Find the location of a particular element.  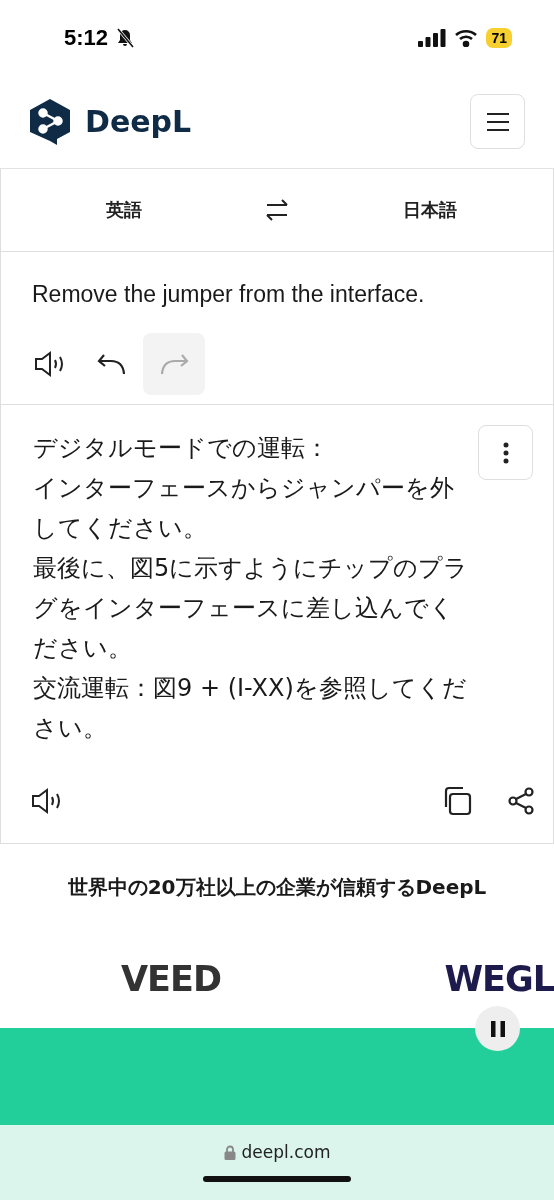

source-text-line: Remove the jumper from the interface. is located at coordinates (229, 294).